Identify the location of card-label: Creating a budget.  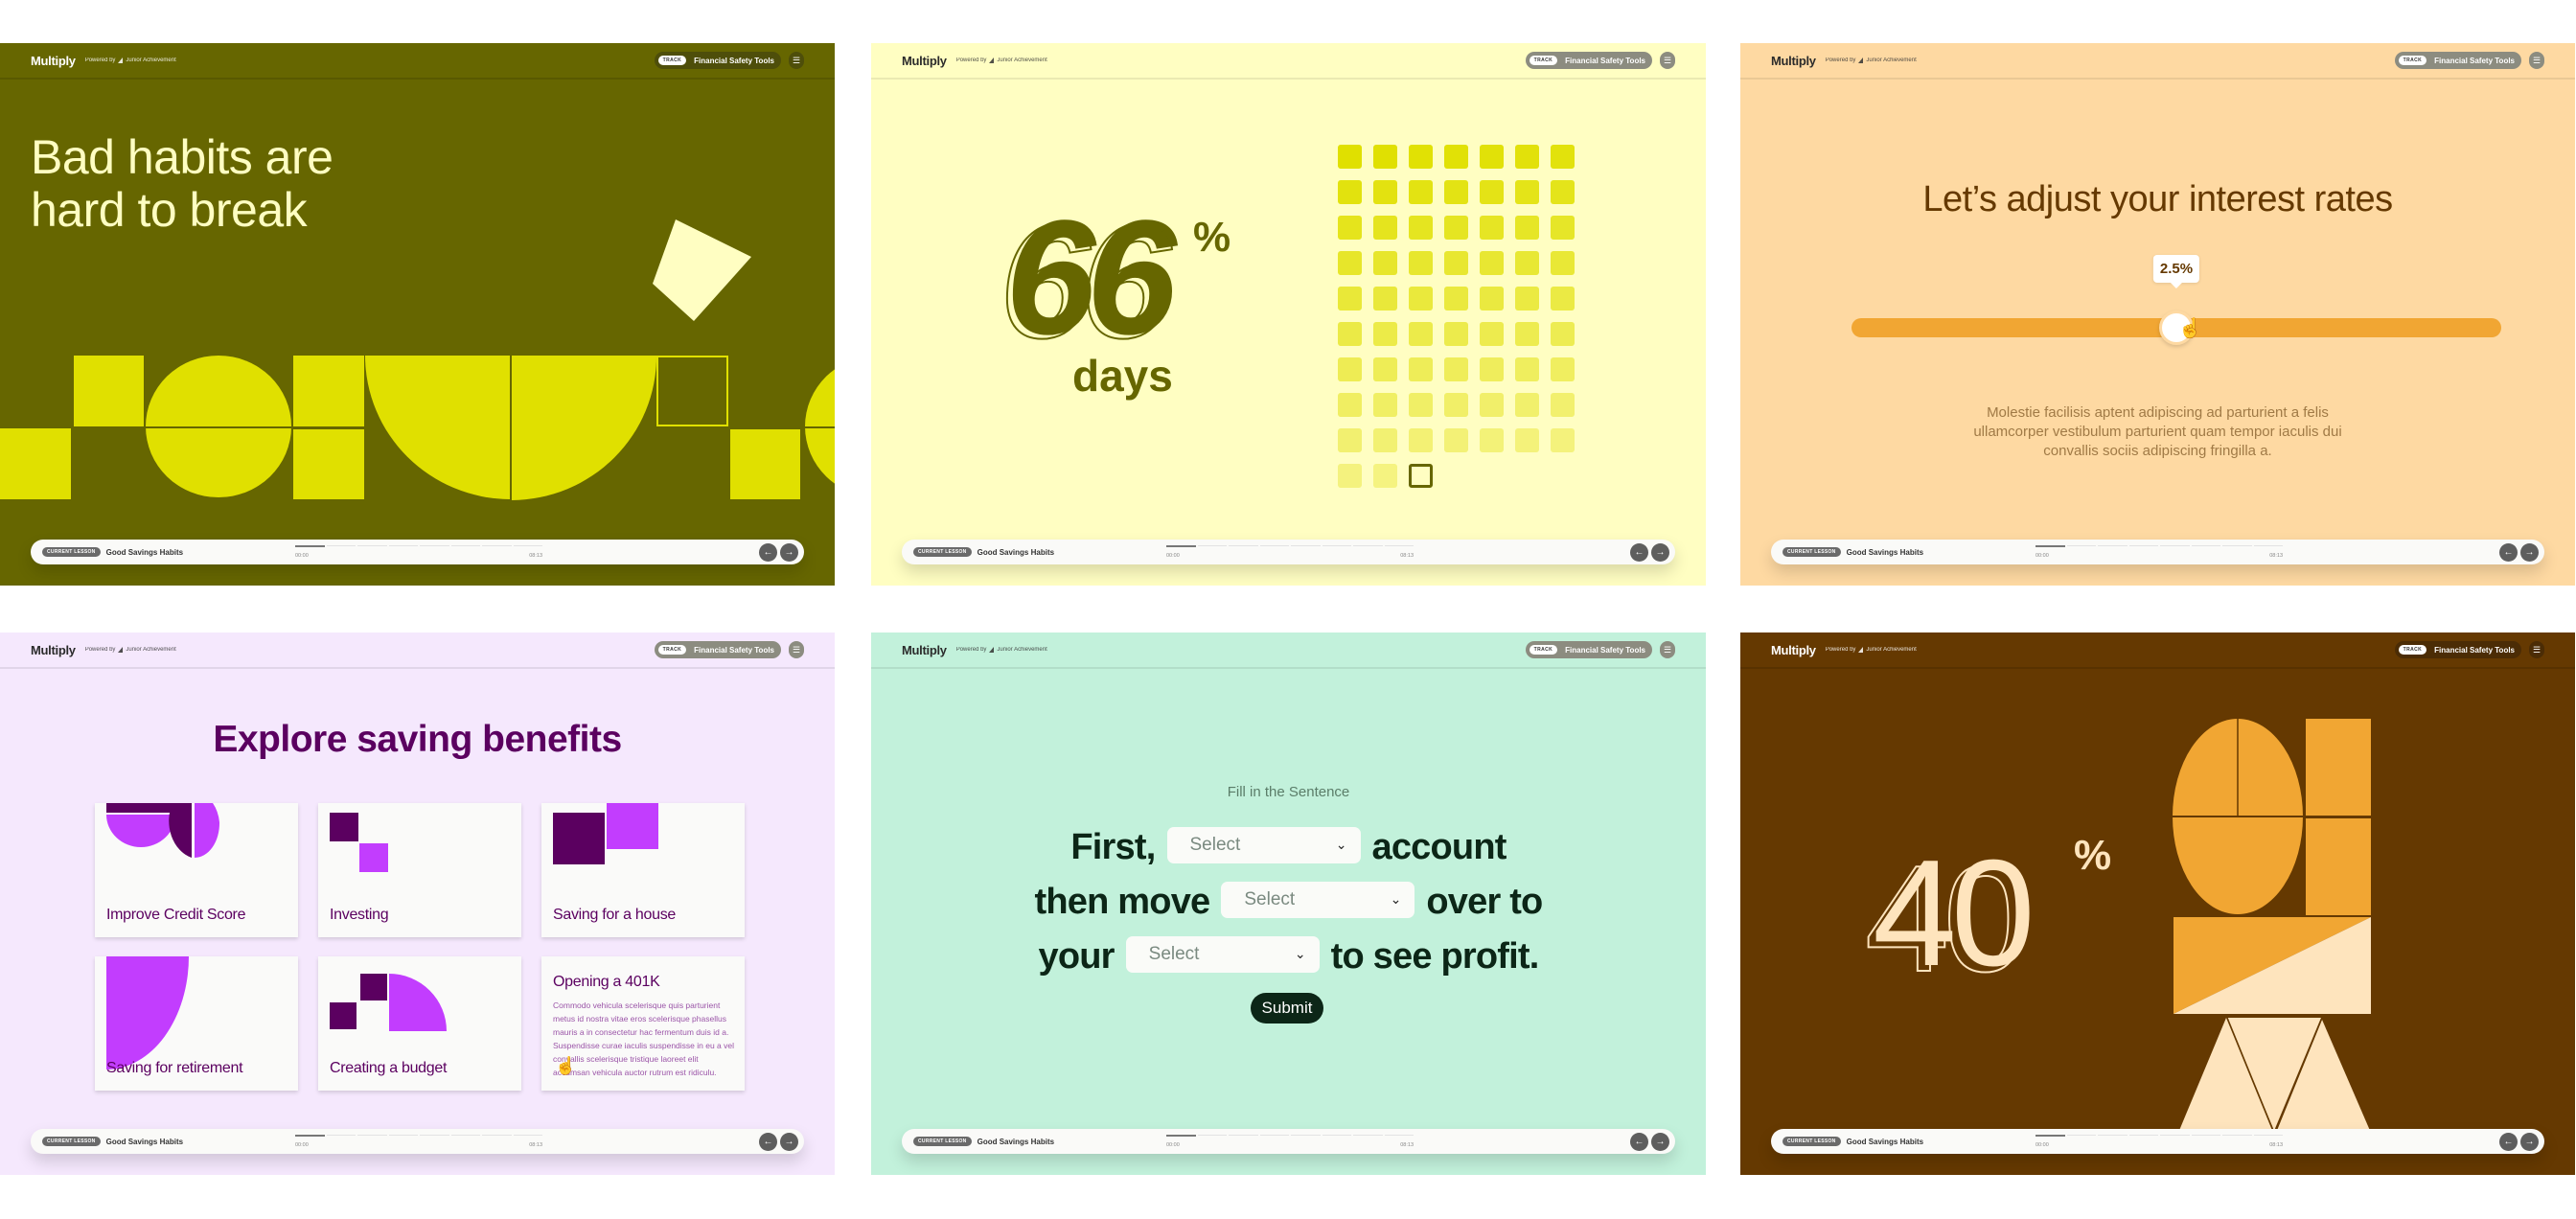
(389, 1068).